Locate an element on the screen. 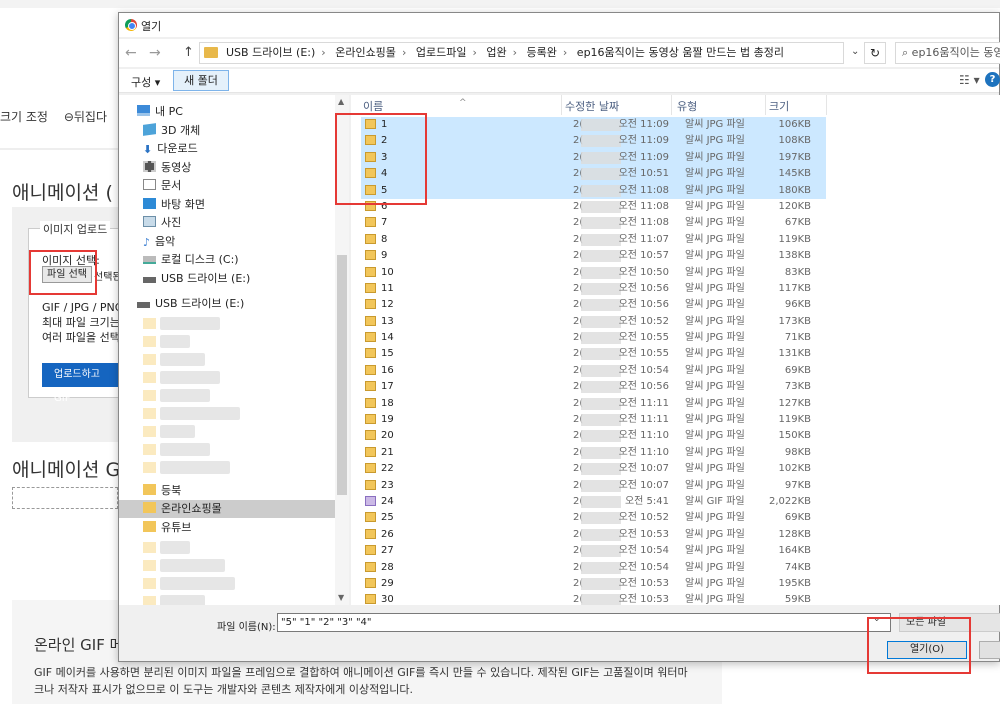 The width and height of the screenshot is (1000, 704). file-name: 23 is located at coordinates (379, 486).